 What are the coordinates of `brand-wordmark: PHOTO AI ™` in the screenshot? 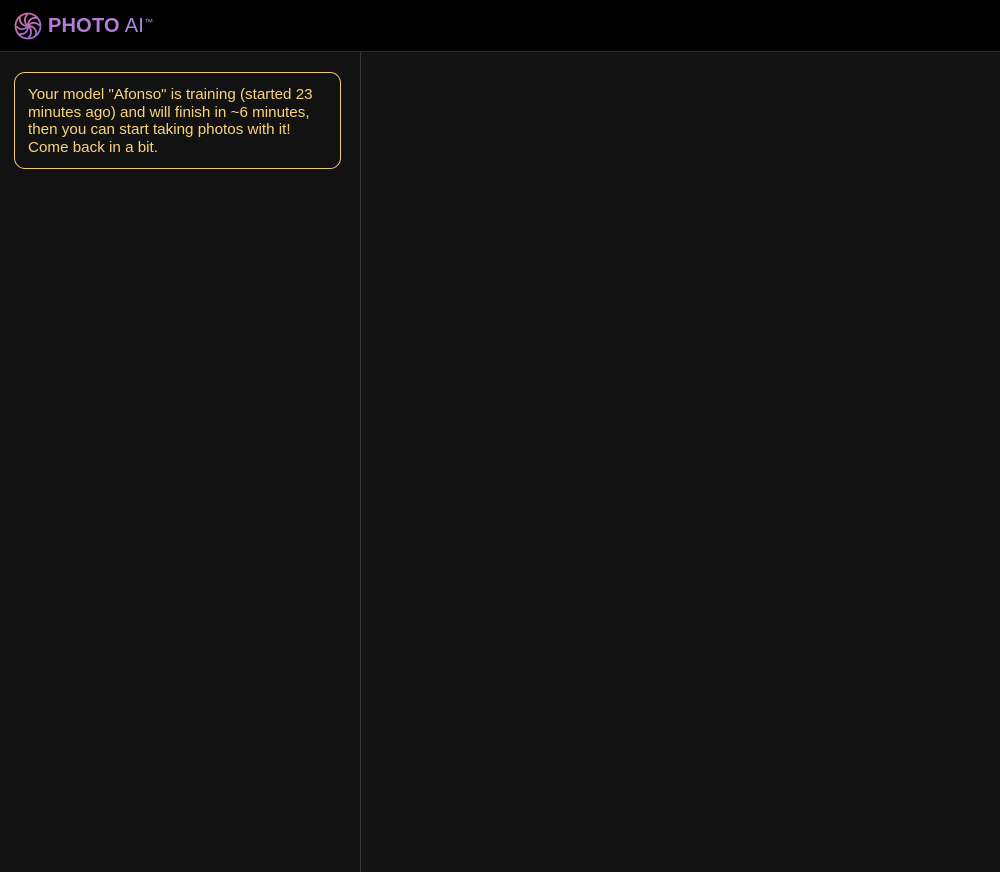 It's located at (100, 26).